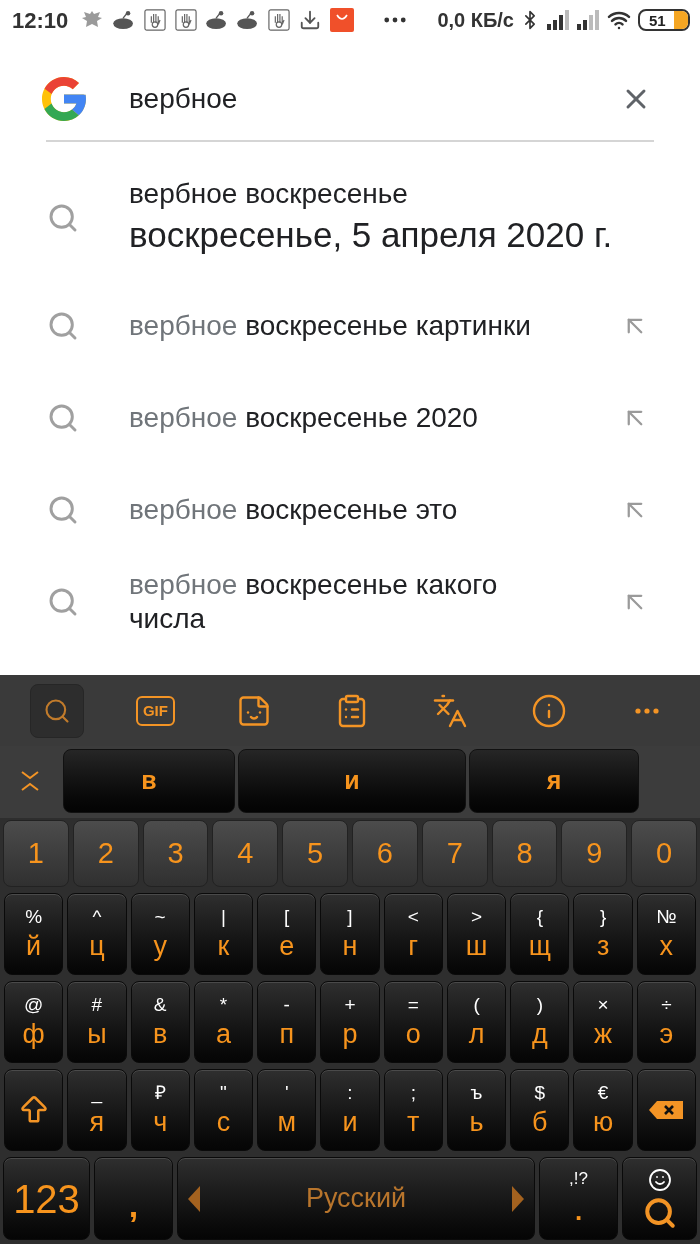 The height and width of the screenshot is (1244, 700). I want to click on network-speed: 0,0 КБ/с, so click(475, 20).